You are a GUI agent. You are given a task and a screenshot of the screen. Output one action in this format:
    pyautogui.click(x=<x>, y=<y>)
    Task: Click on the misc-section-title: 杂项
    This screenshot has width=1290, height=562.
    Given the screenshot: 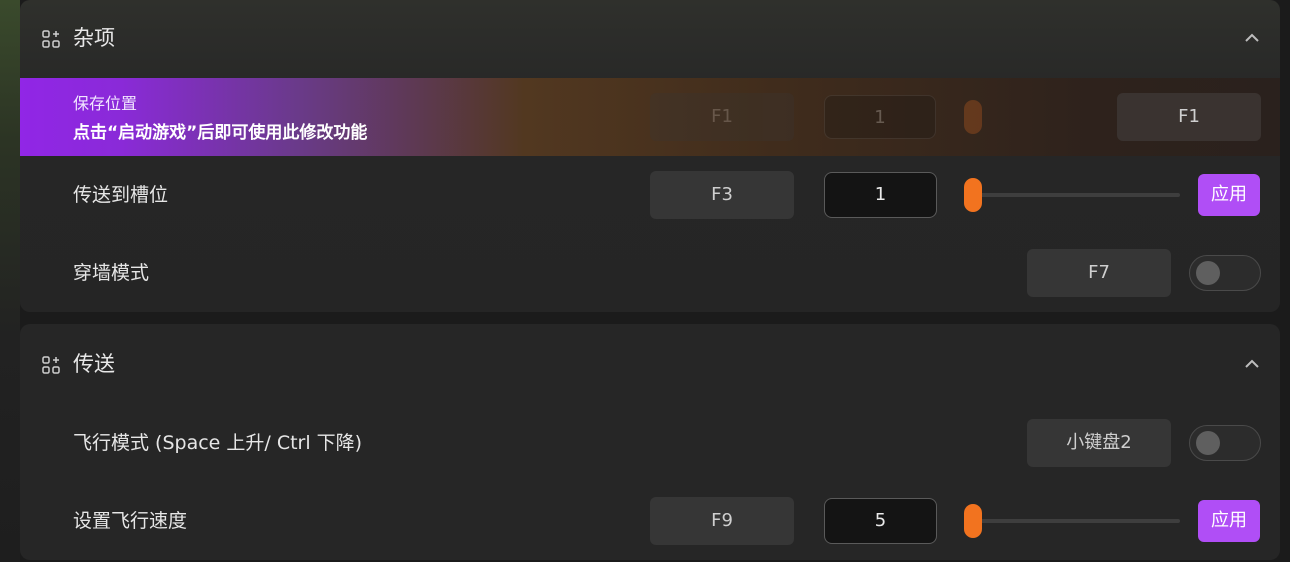 What is the action you would take?
    pyautogui.click(x=94, y=38)
    